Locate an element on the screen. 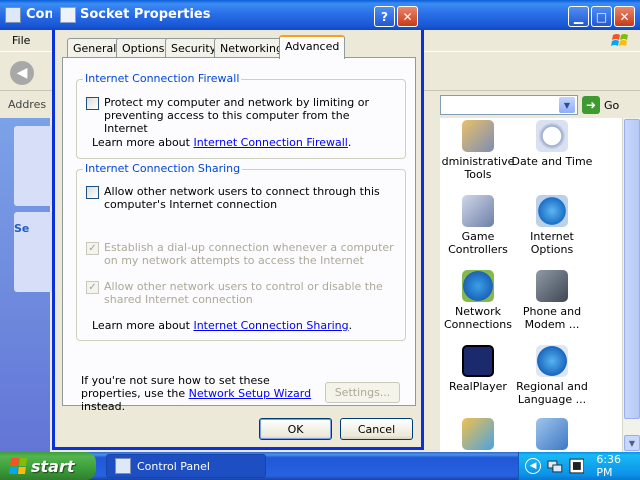 The height and width of the screenshot is (480, 640). clock: 6:36 PM is located at coordinates (618, 466).